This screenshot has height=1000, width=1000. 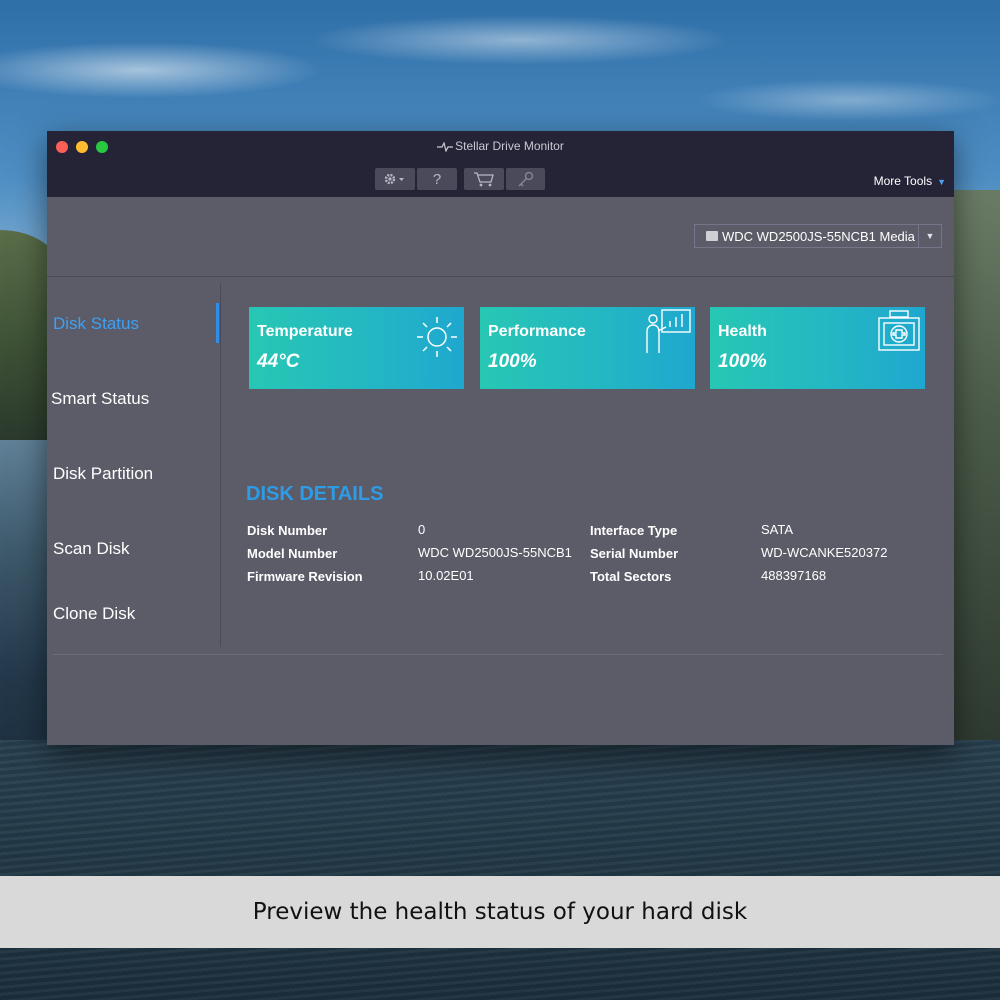 I want to click on detail-value-disk-number: 0, so click(x=422, y=529).